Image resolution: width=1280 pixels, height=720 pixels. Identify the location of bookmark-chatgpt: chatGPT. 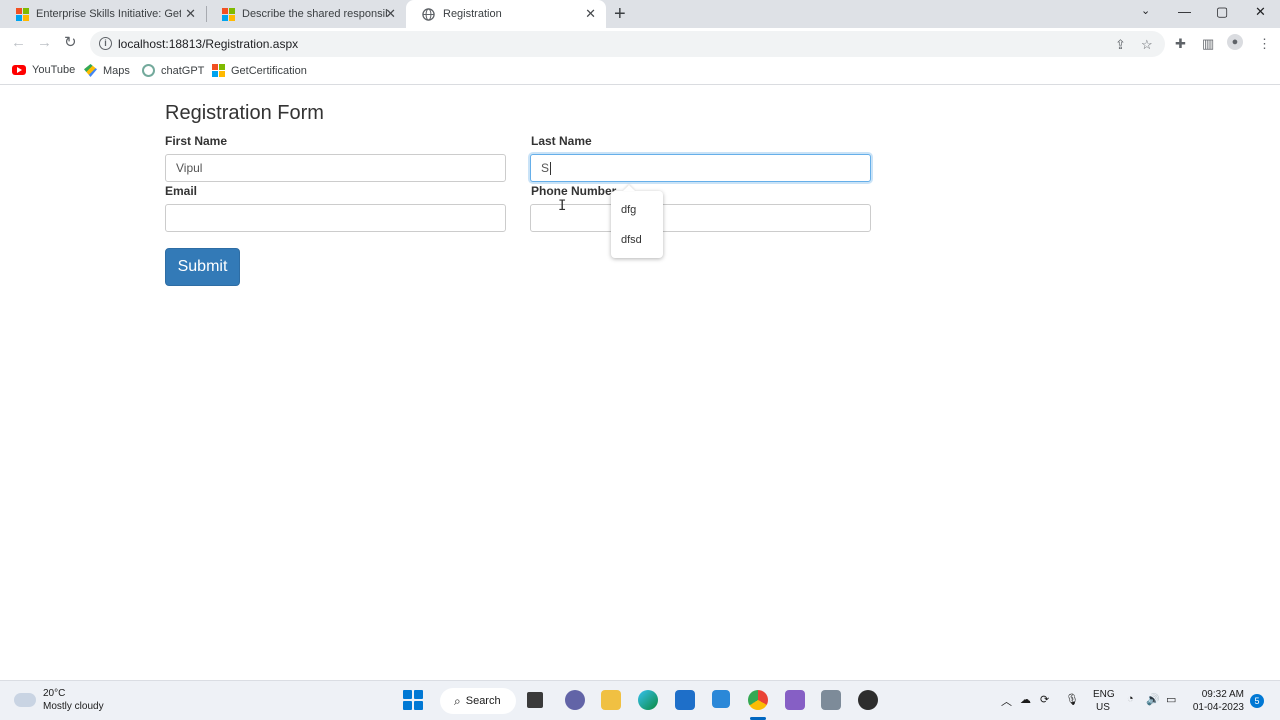
(173, 70).